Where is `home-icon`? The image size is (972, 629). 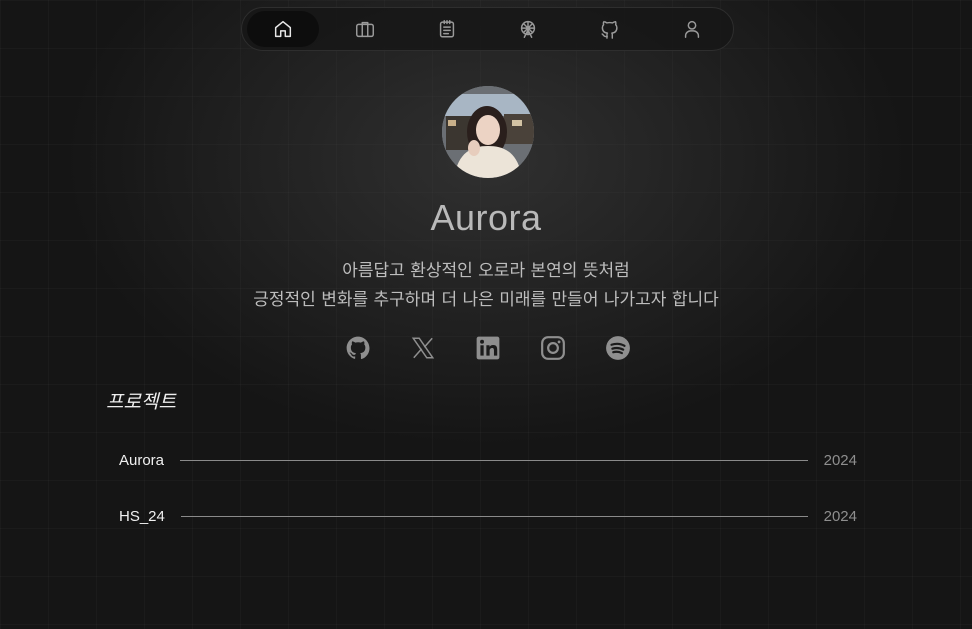
home-icon is located at coordinates (283, 29).